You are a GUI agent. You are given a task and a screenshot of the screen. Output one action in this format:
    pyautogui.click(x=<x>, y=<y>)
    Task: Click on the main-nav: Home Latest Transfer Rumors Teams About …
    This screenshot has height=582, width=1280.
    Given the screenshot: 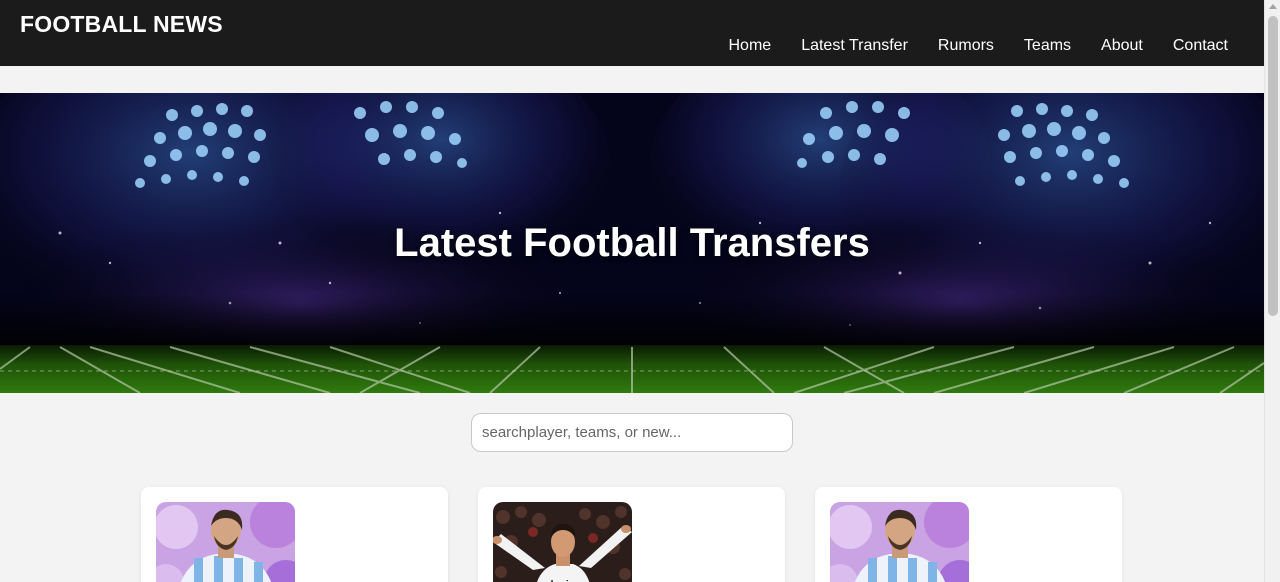 What is the action you would take?
    pyautogui.click(x=979, y=46)
    